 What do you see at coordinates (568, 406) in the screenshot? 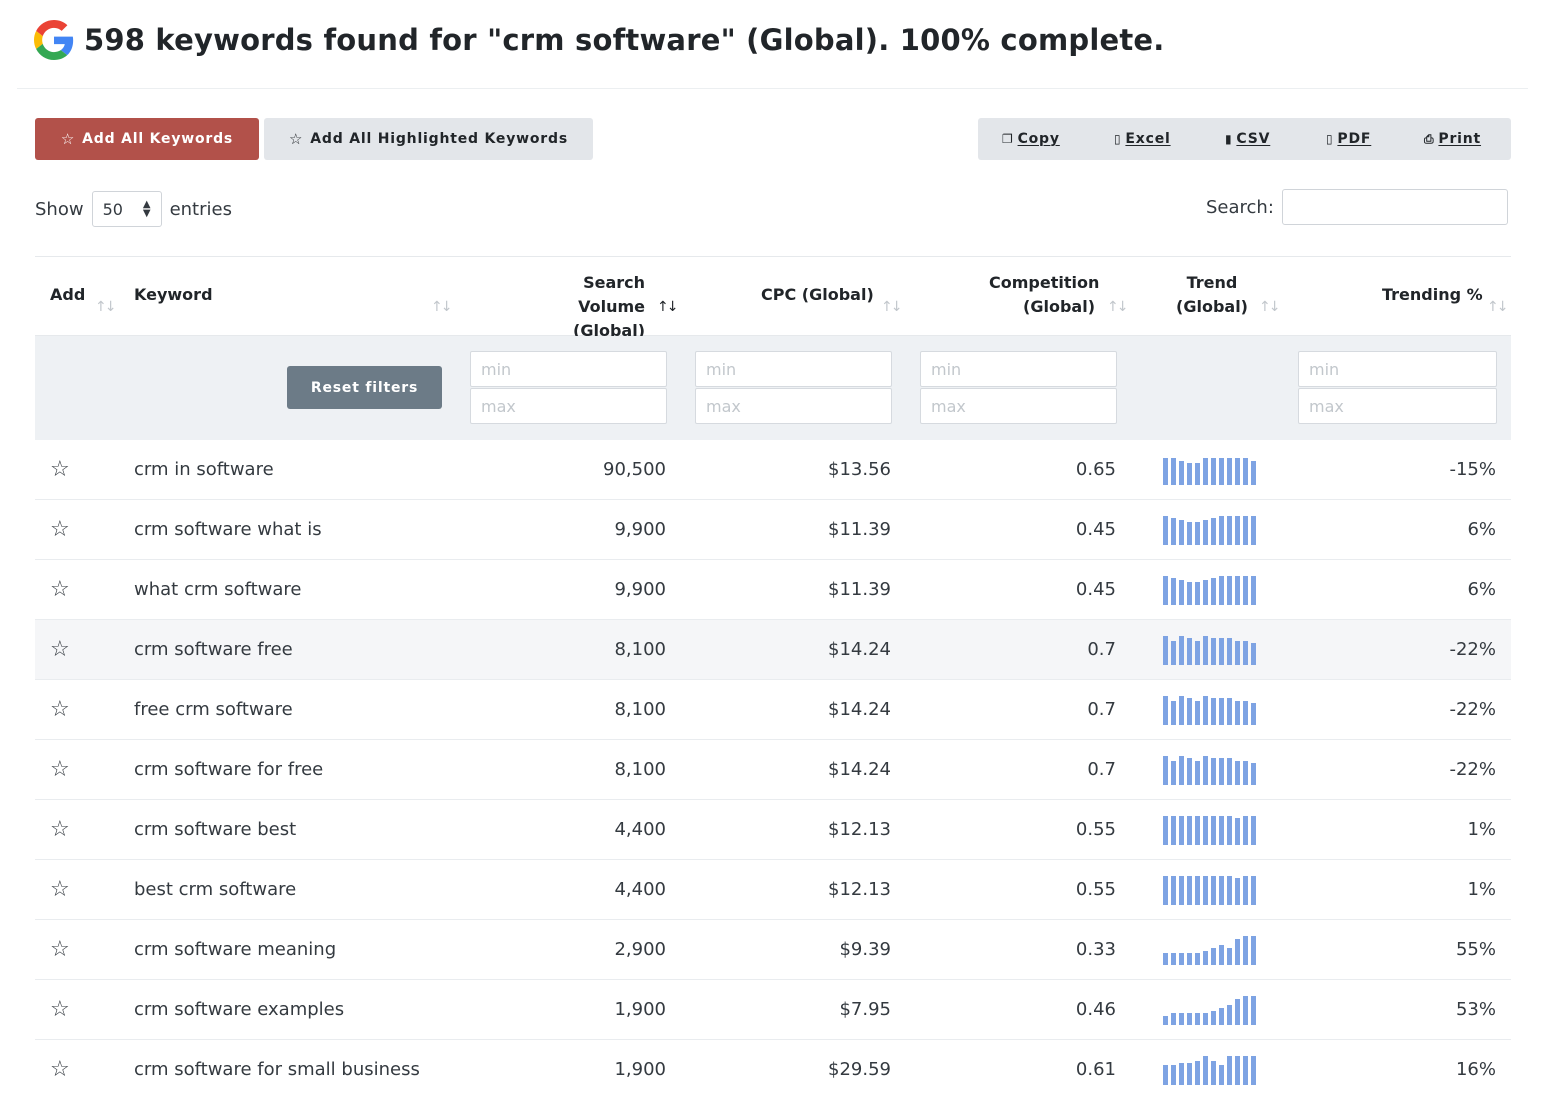
I see `volume-max-input` at bounding box center [568, 406].